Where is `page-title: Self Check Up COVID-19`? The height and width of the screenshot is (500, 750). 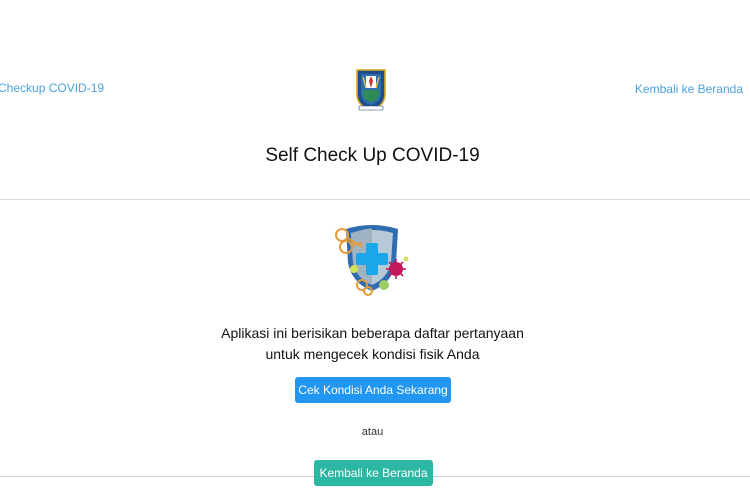 page-title: Self Check Up COVID-19 is located at coordinates (372, 155).